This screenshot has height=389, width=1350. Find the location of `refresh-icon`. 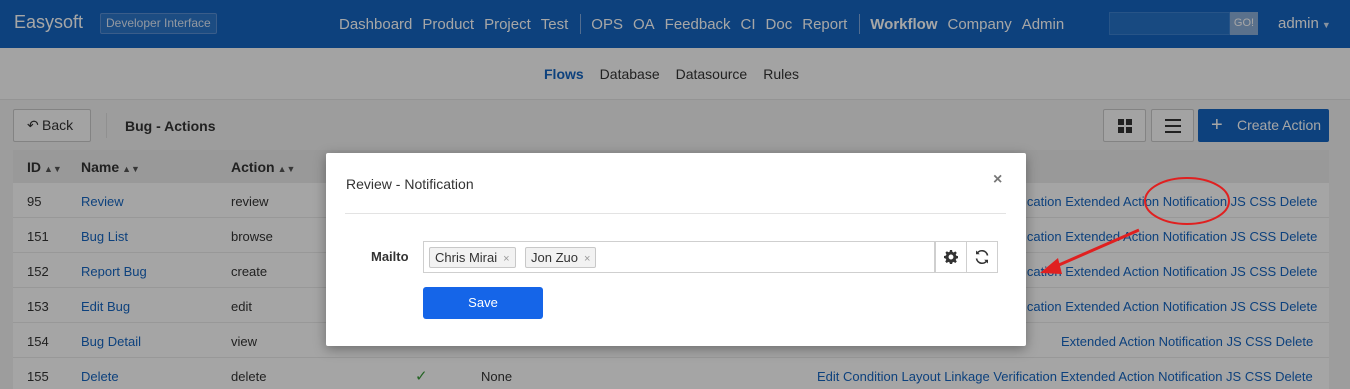

refresh-icon is located at coordinates (982, 257).